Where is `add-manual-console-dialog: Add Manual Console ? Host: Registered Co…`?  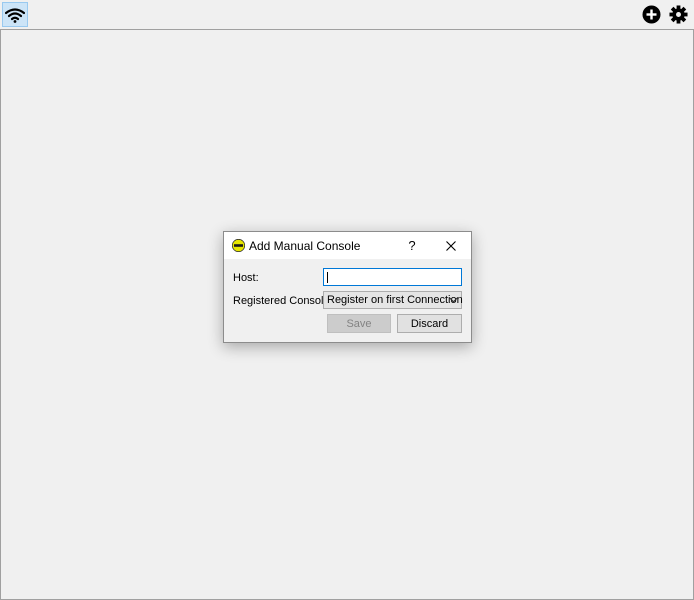
add-manual-console-dialog: Add Manual Console ? Host: Registered Co… is located at coordinates (347, 287).